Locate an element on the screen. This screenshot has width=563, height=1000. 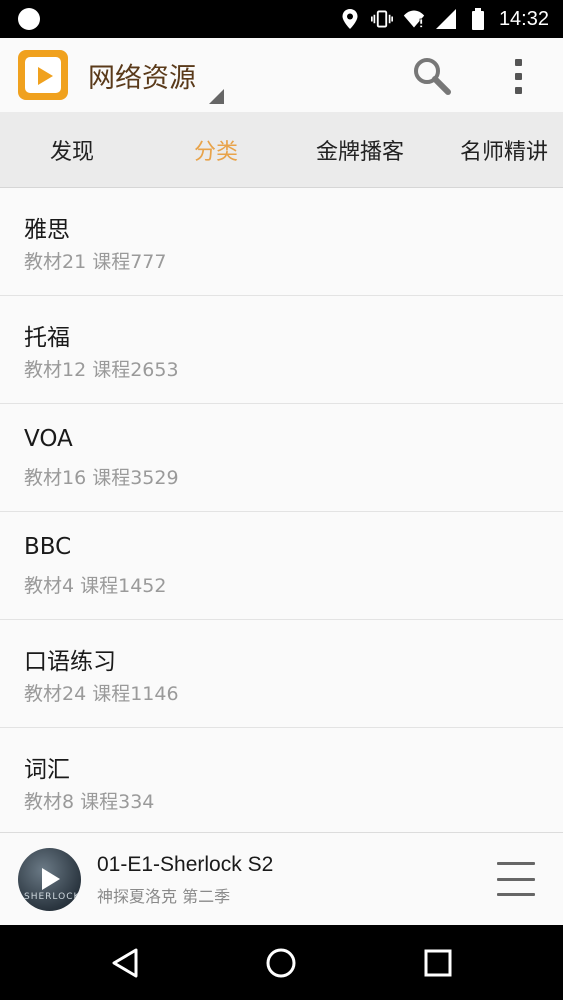
search-icon is located at coordinates (432, 76).